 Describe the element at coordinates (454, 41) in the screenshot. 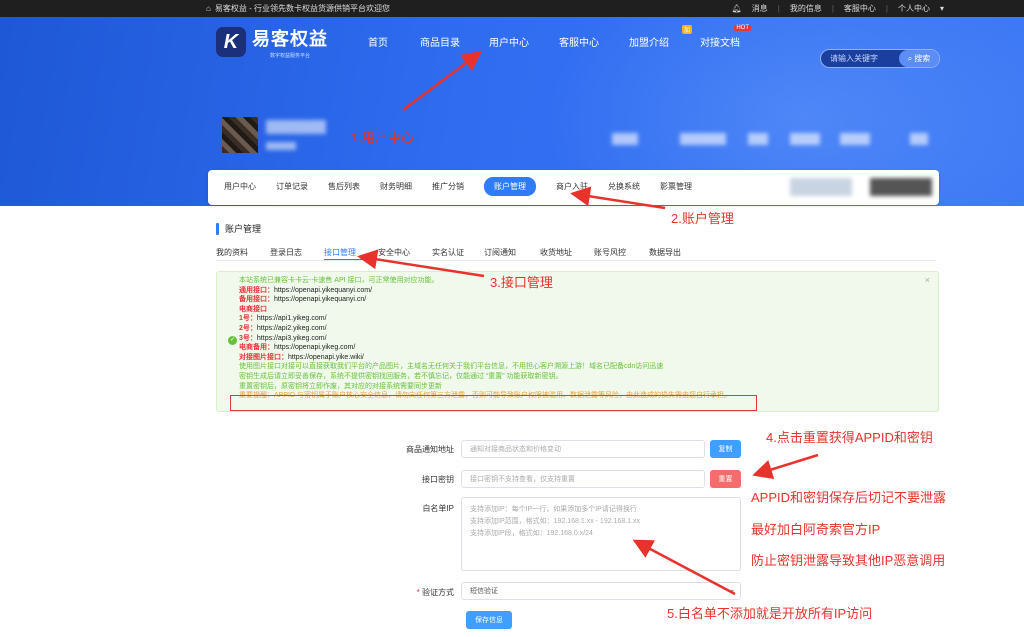

I see `nav-catalog: 商品目录` at that location.